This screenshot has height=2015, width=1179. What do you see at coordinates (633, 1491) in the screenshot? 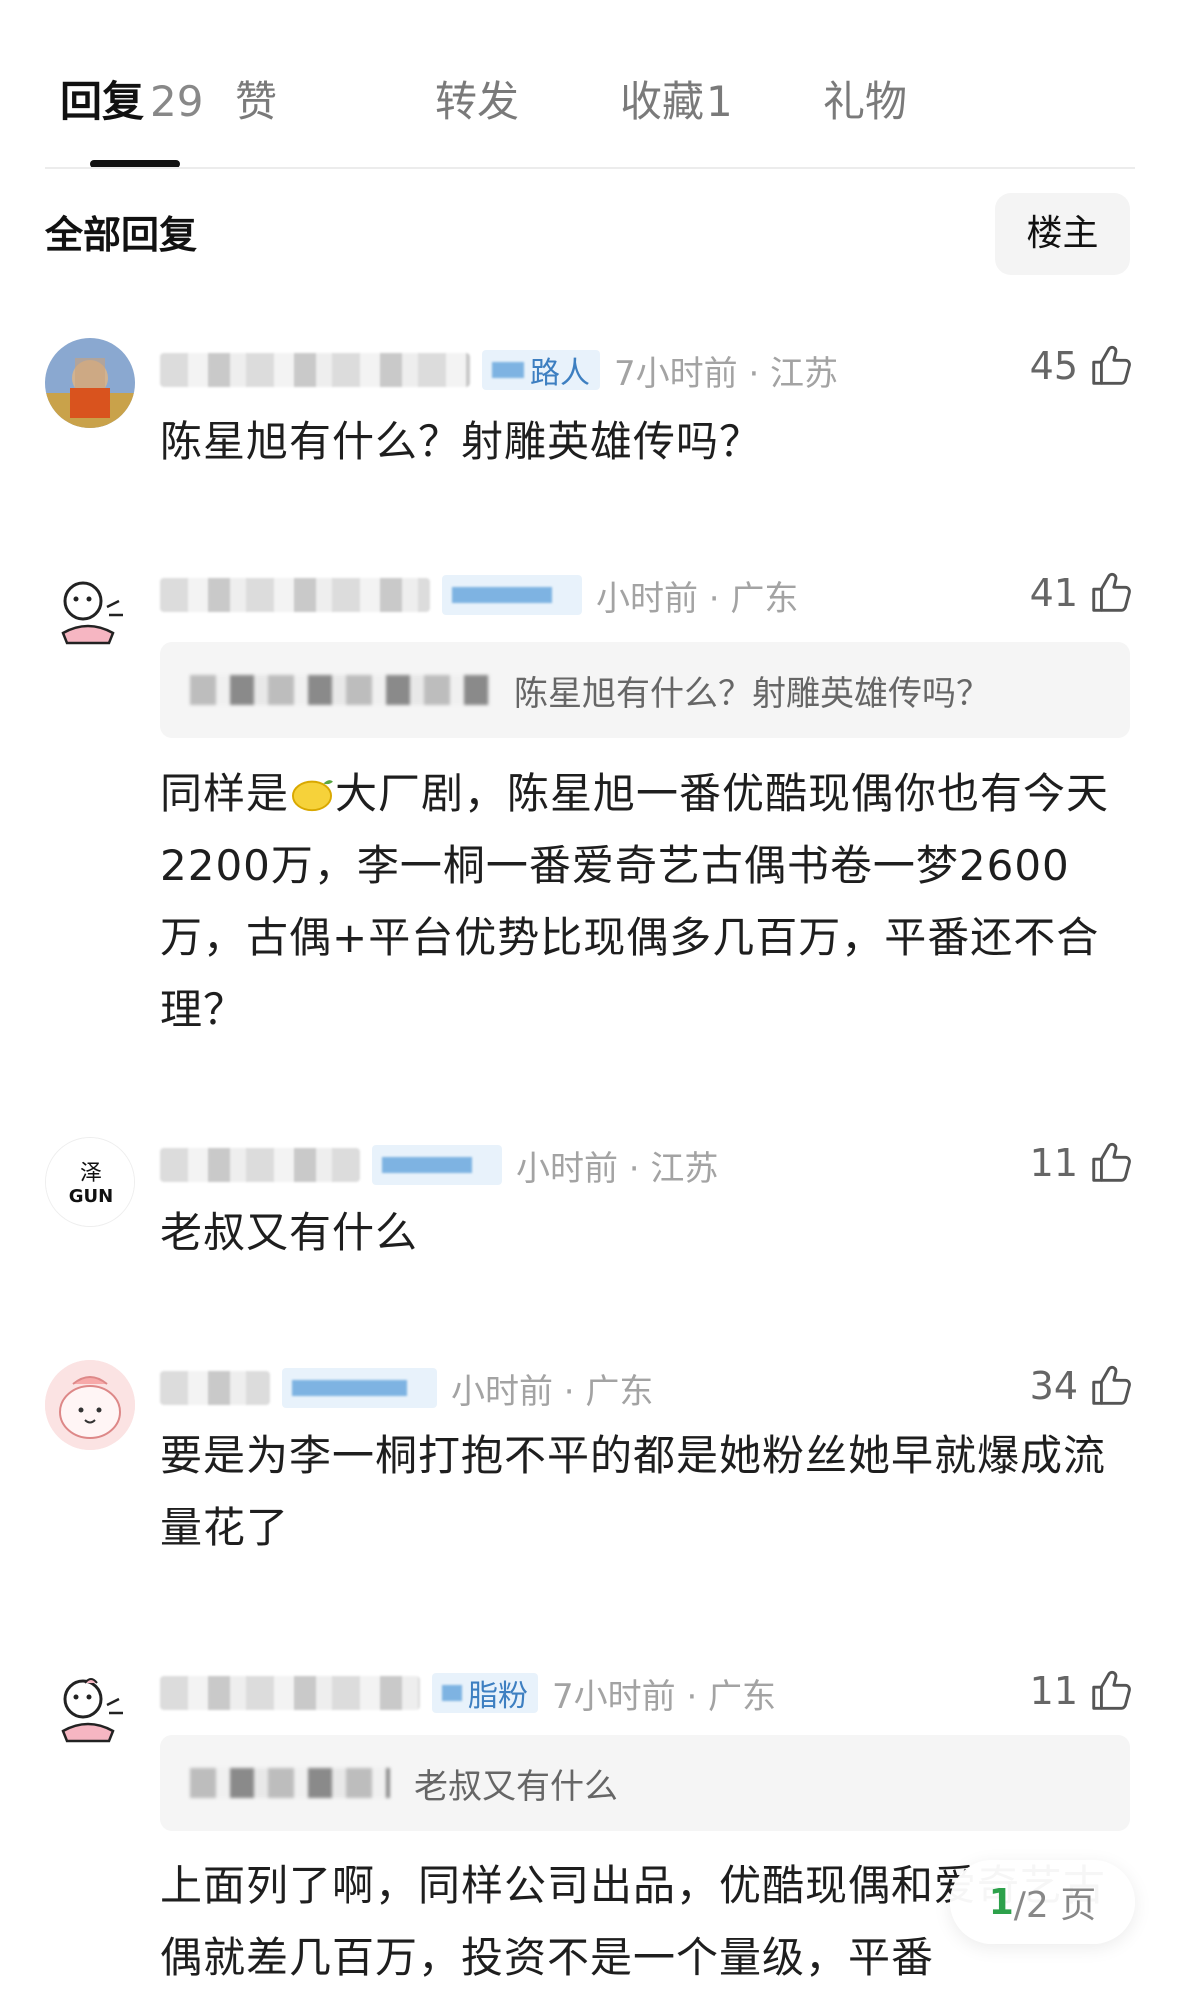
I see `comment-text: 要是为李一桐打抱不平的都是她粉丝她早就爆成流量花了` at bounding box center [633, 1491].